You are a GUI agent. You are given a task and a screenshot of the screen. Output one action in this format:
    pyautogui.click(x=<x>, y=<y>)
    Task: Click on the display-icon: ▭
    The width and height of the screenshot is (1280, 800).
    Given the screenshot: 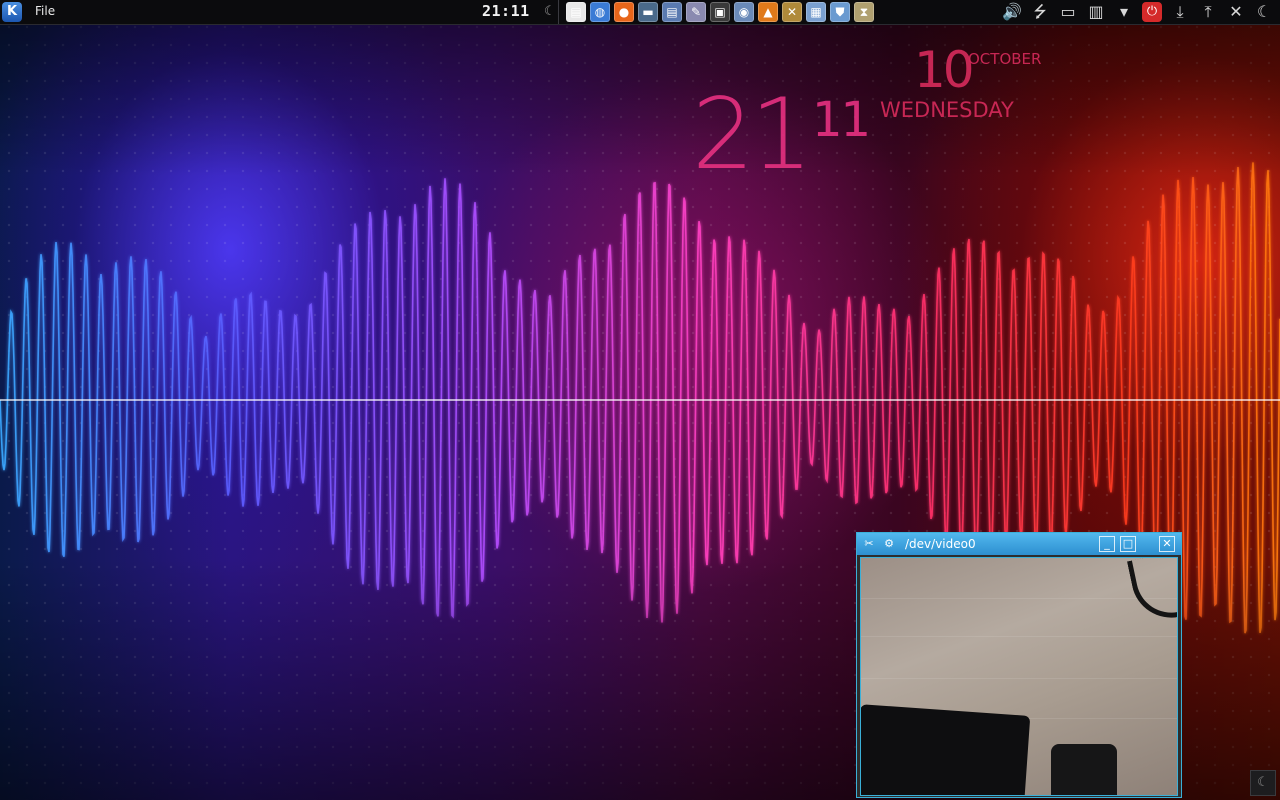 What is the action you would take?
    pyautogui.click(x=1068, y=12)
    